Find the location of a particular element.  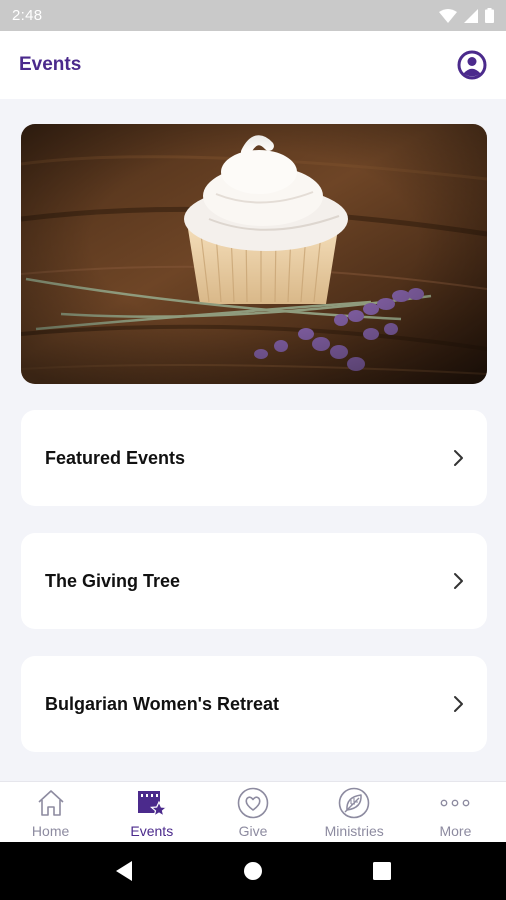

more-dots-icon is located at coordinates (455, 803).